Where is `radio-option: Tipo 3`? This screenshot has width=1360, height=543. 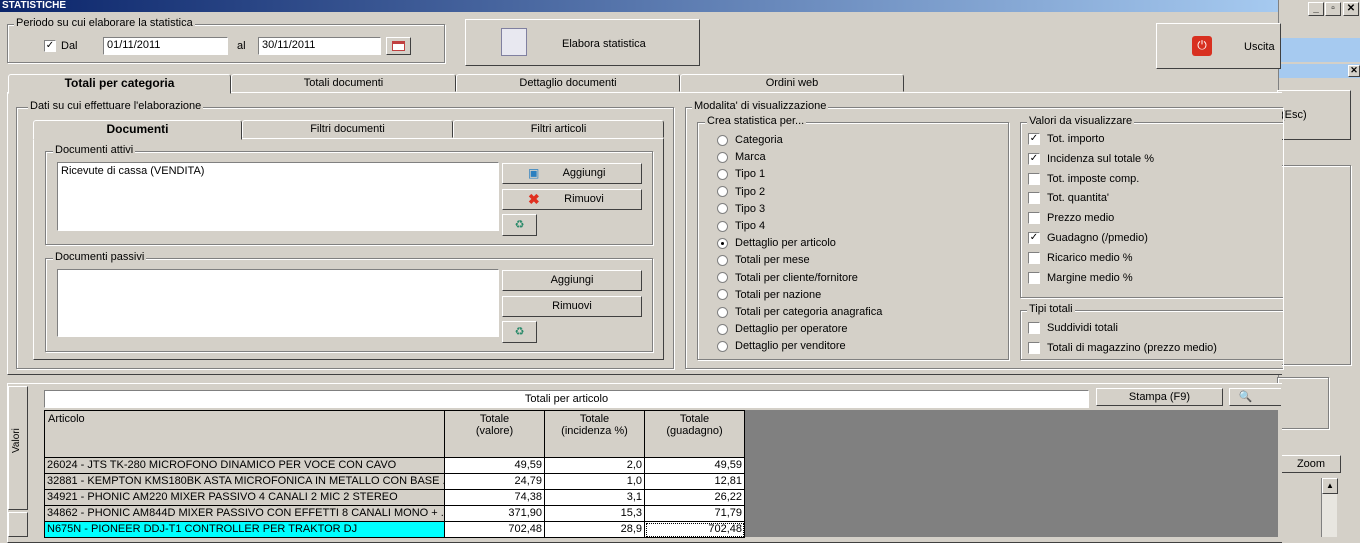
radio-option: Tipo 3 is located at coordinates (741, 209).